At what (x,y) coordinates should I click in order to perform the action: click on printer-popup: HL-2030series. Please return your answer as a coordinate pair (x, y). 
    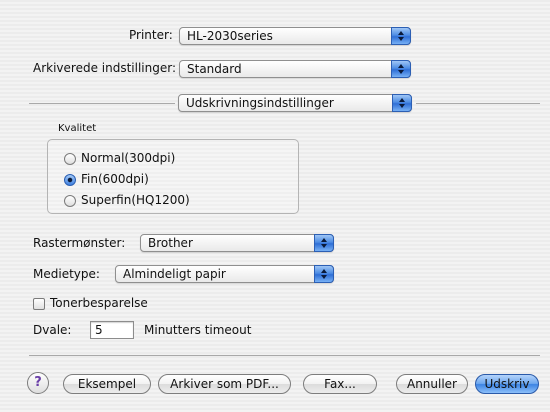
    Looking at the image, I should click on (295, 36).